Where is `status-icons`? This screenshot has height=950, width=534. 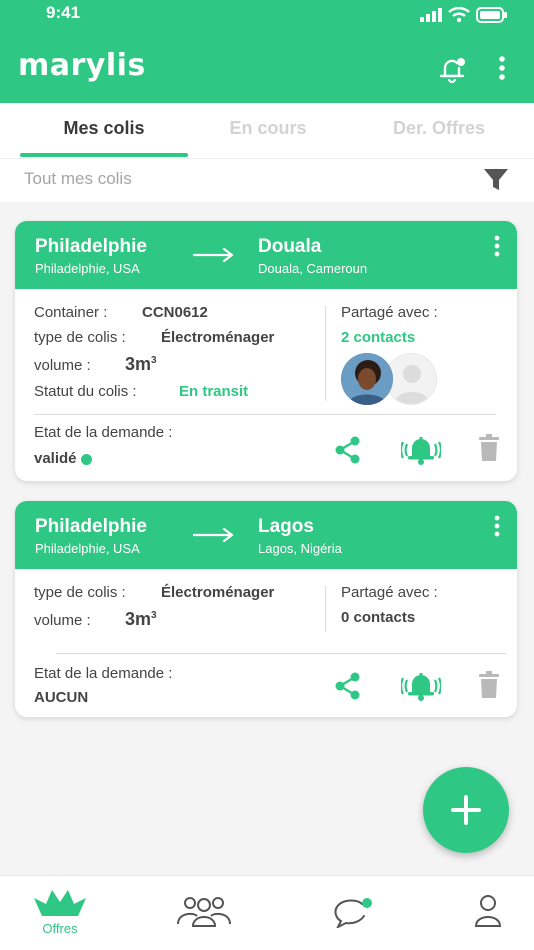 status-icons is located at coordinates (464, 15).